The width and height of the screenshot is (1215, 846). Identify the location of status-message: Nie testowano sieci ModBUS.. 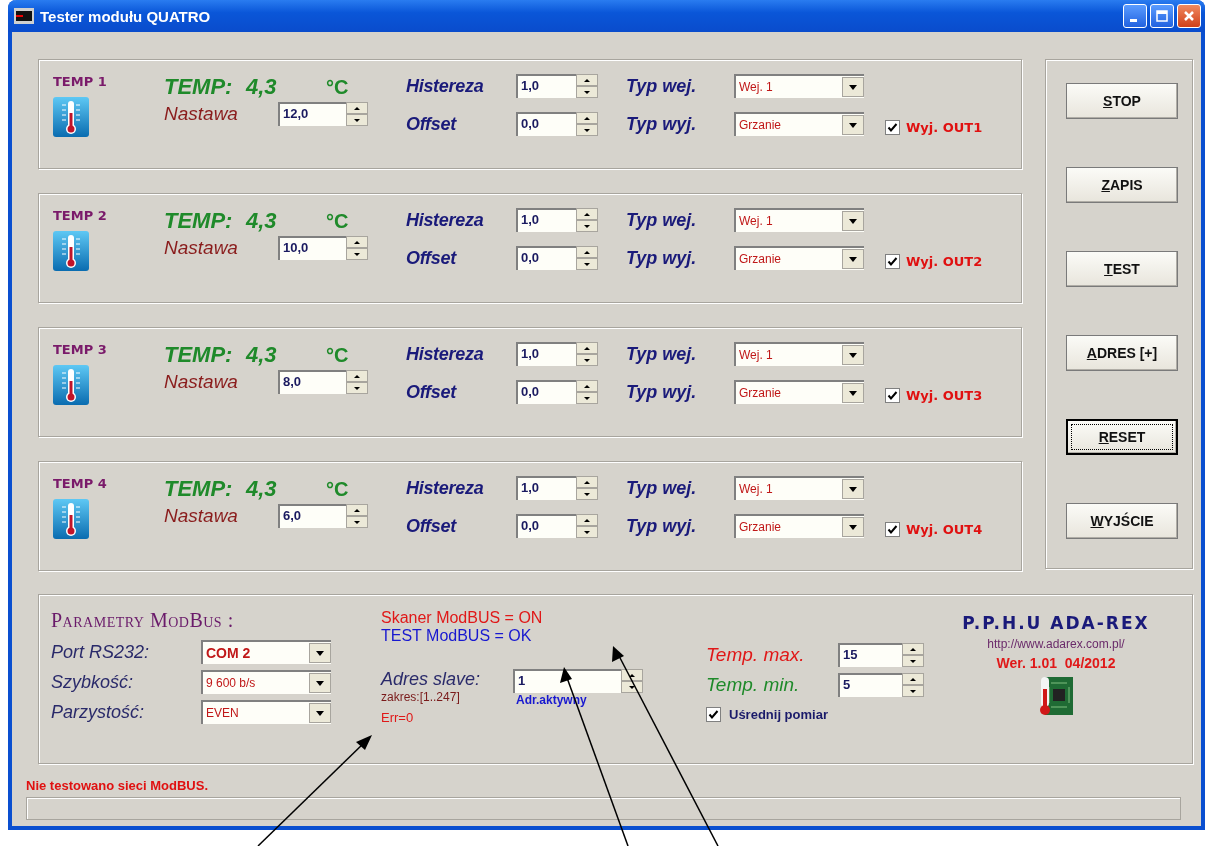
(118, 785).